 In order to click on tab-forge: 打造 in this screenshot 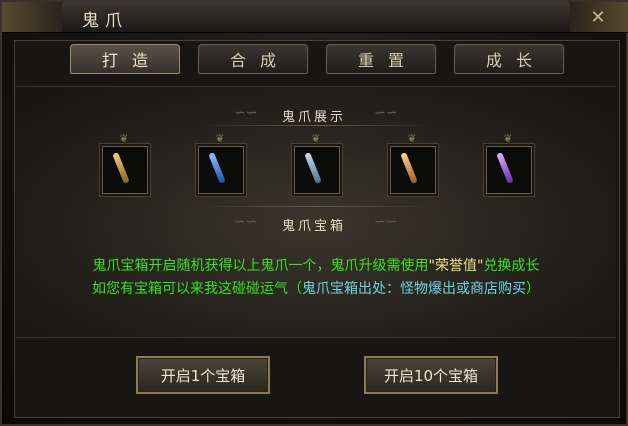, I will do `click(125, 59)`.